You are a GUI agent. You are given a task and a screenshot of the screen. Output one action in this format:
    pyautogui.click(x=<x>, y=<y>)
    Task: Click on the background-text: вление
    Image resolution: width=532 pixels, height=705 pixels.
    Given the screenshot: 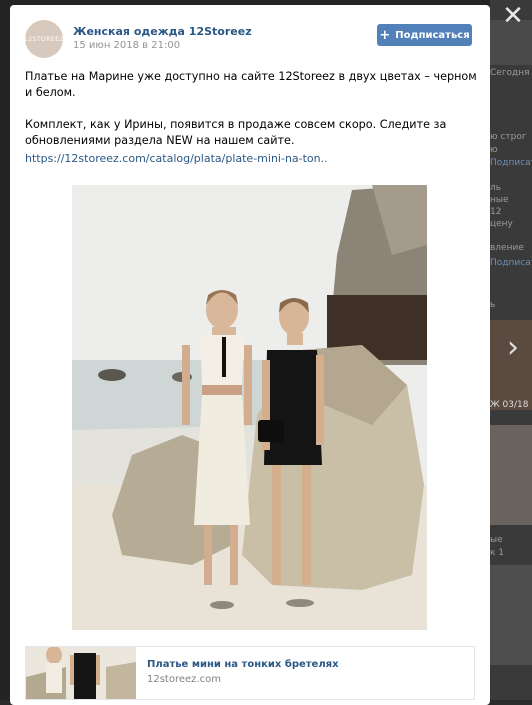 What is the action you would take?
    pyautogui.click(x=507, y=248)
    